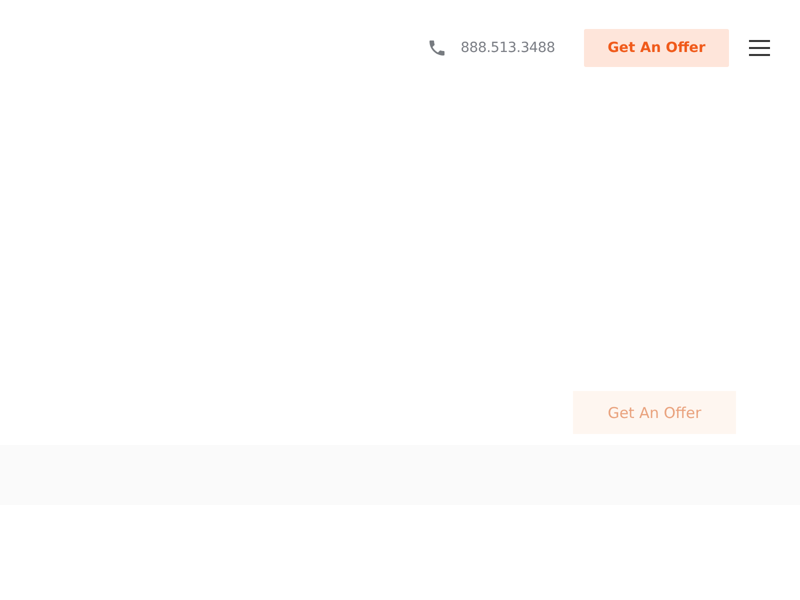 The width and height of the screenshot is (800, 600). What do you see at coordinates (436, 48) in the screenshot?
I see `phone-icon` at bounding box center [436, 48].